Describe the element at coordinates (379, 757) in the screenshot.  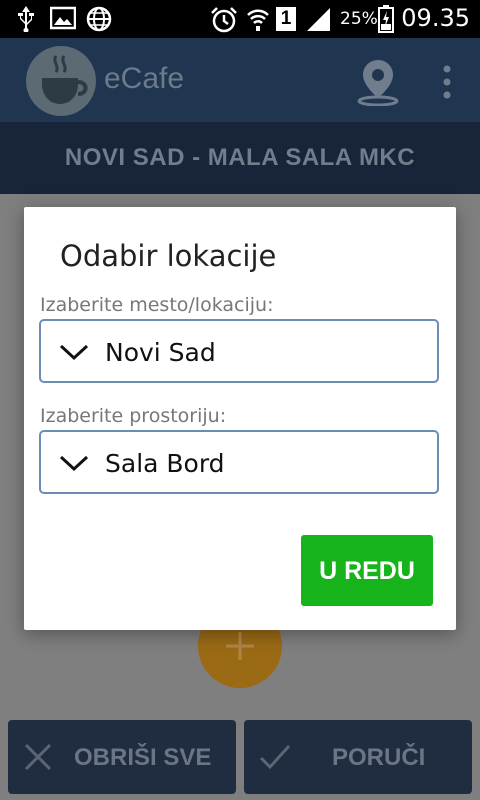
I see `order-label: PORUČI` at that location.